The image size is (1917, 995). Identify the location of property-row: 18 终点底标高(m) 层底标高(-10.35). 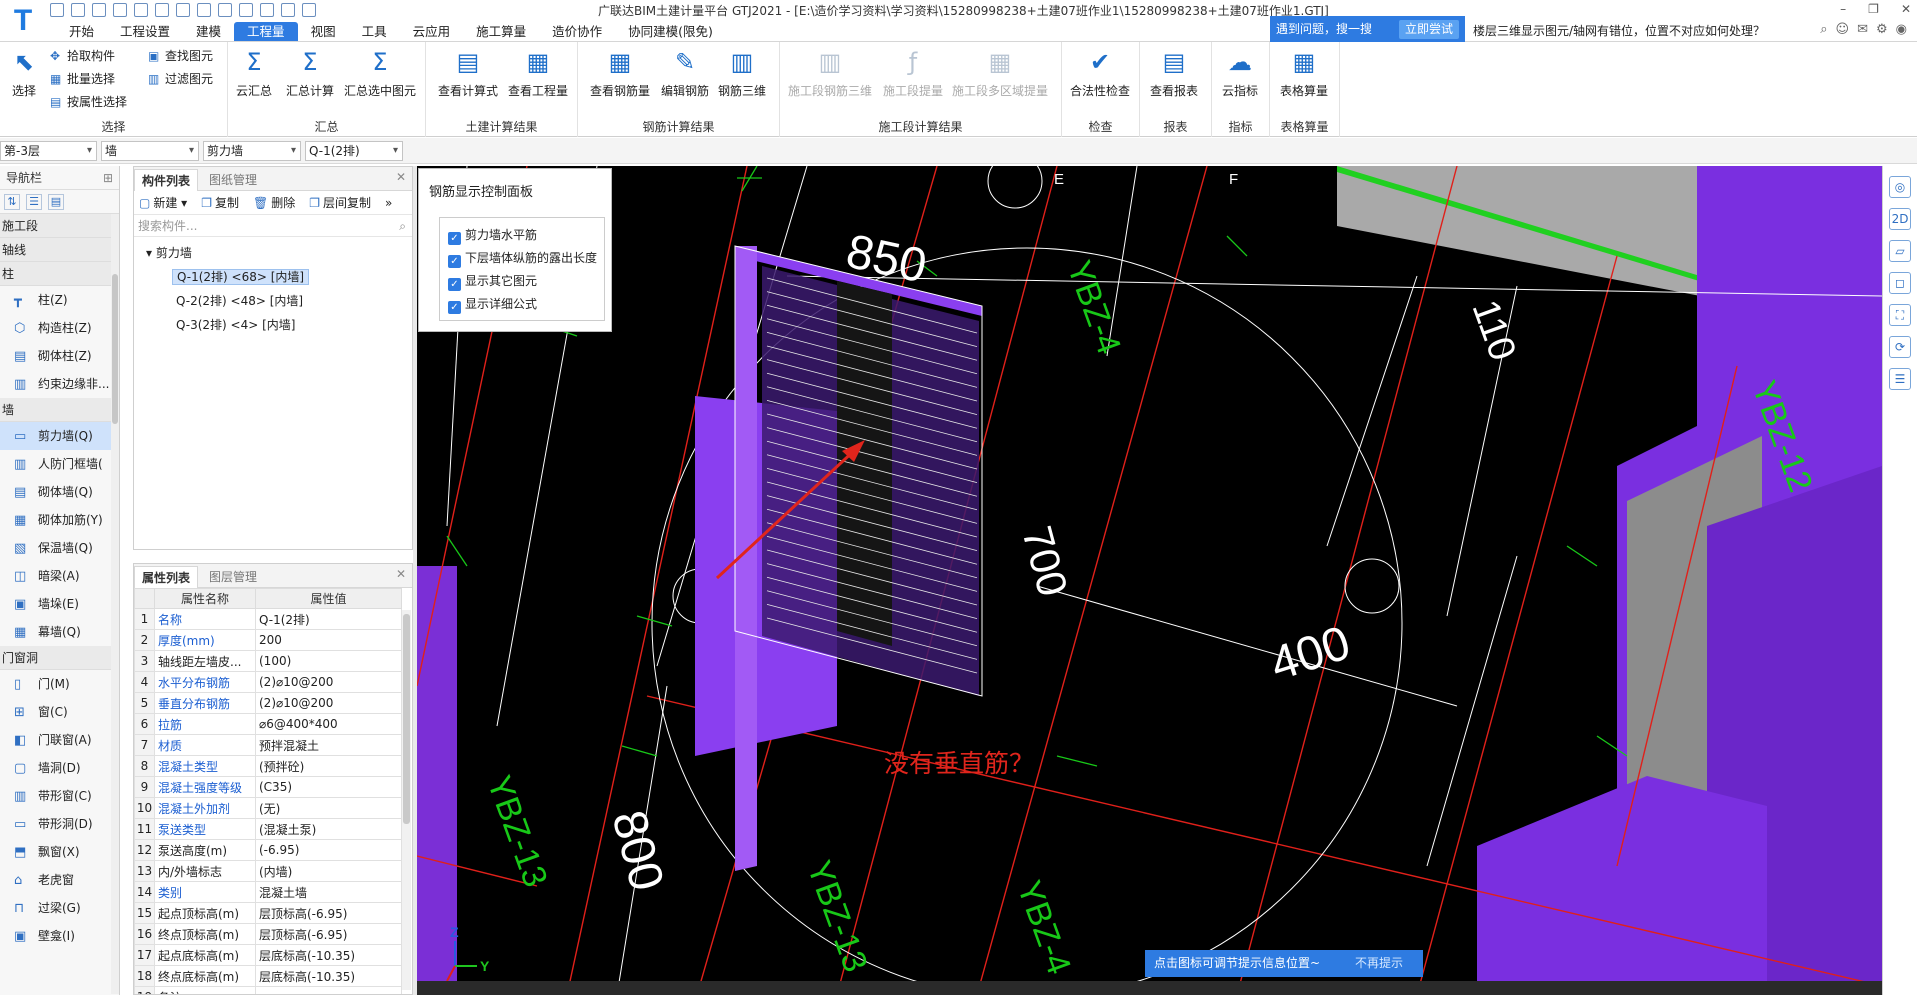
(268, 976).